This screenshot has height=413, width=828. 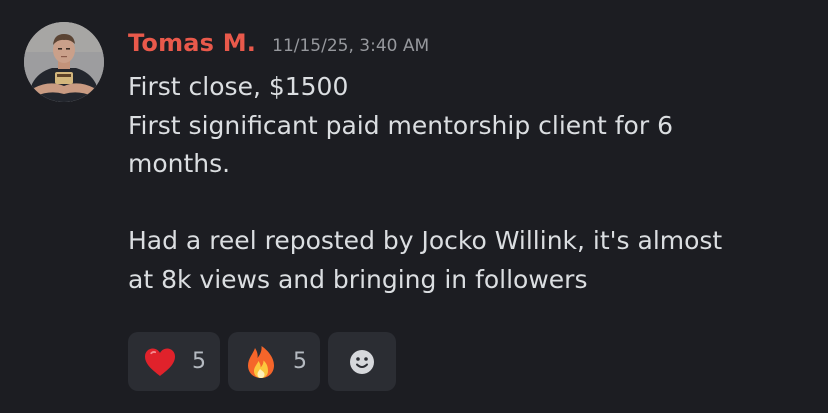 I want to click on message-line: months., so click(x=179, y=164).